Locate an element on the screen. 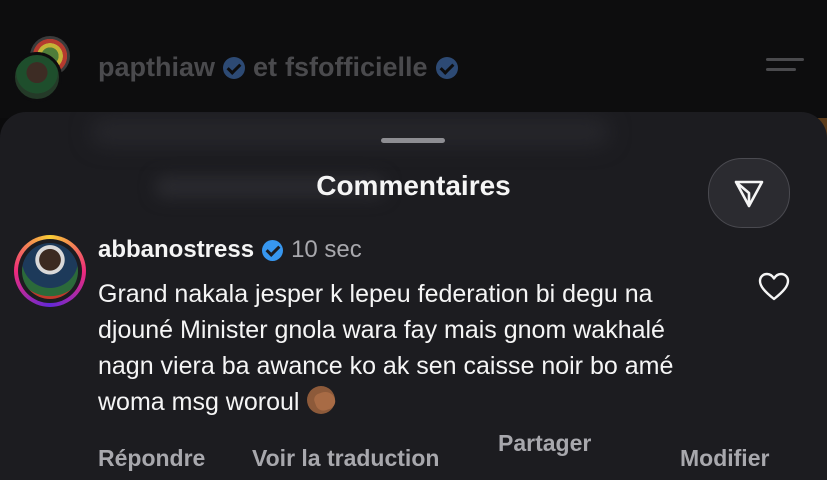 The image size is (827, 480). edit-button: Modifier is located at coordinates (724, 458).